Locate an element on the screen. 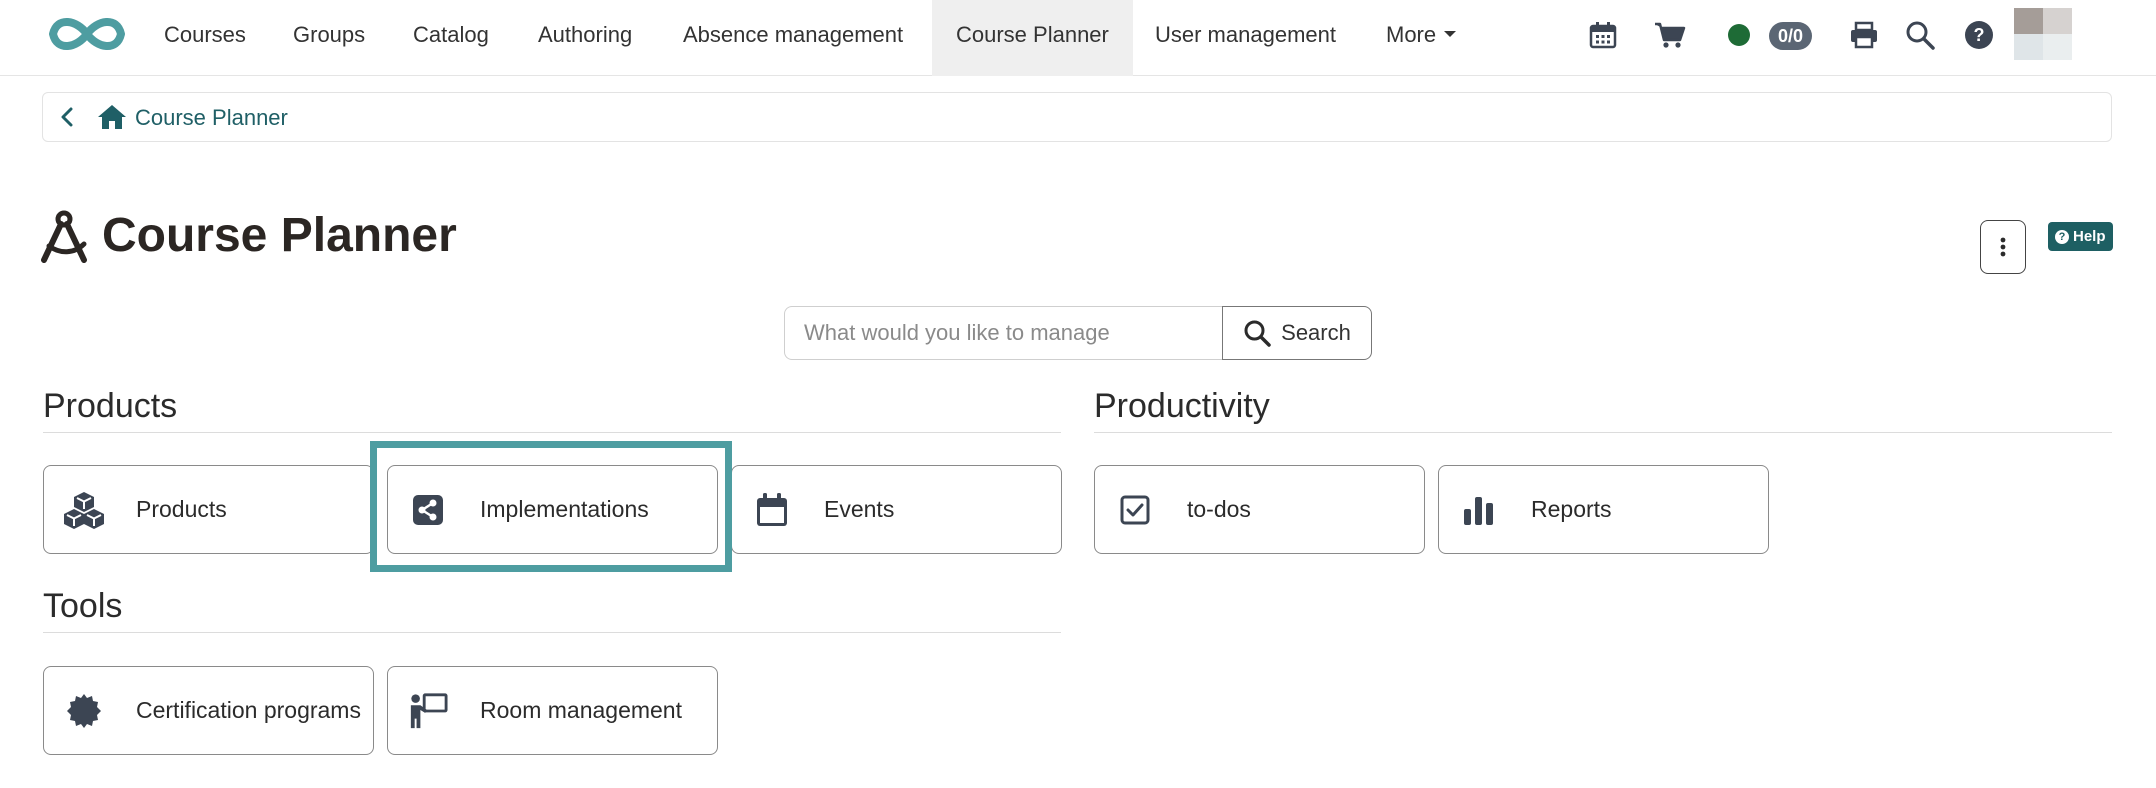  highlight-box is located at coordinates (551, 506).